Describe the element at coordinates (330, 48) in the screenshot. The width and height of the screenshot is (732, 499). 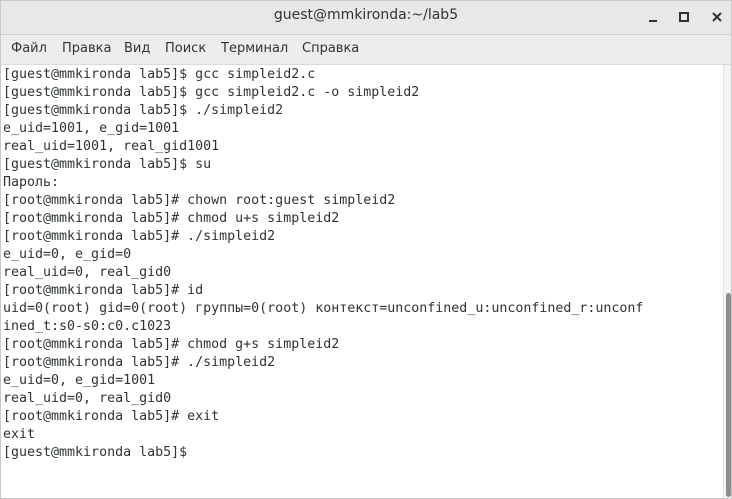
I see `menu-help: Справка` at that location.